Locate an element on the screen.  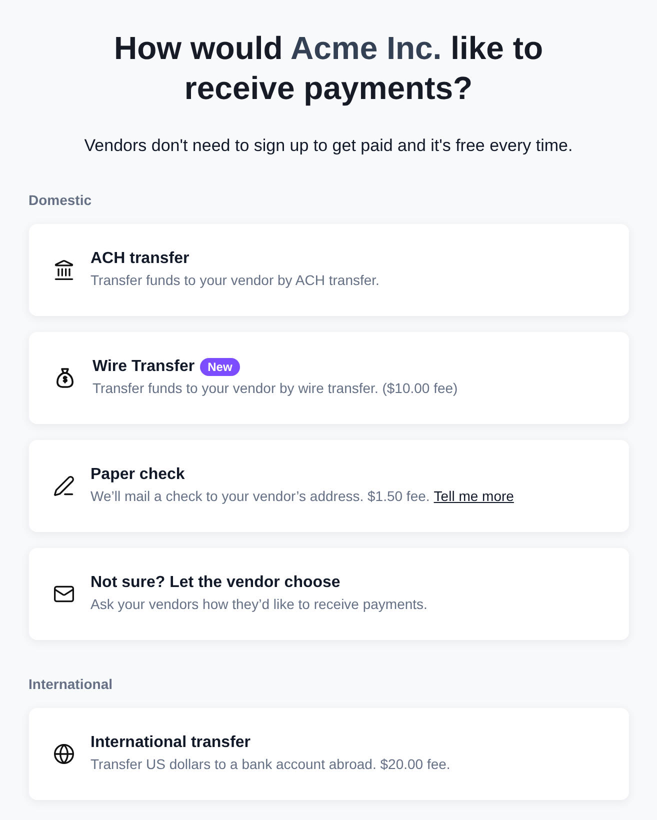
new-badge: New is located at coordinates (220, 367).